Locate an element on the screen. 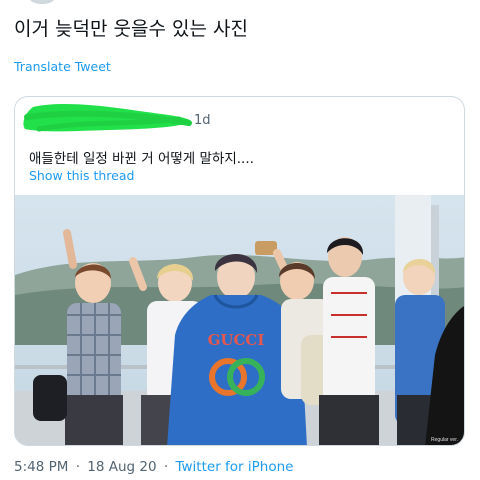 The image size is (480, 480). tweet-metadata: 5:48 PM · 18 Aug 20 · Twitter for iPhone is located at coordinates (153, 467).